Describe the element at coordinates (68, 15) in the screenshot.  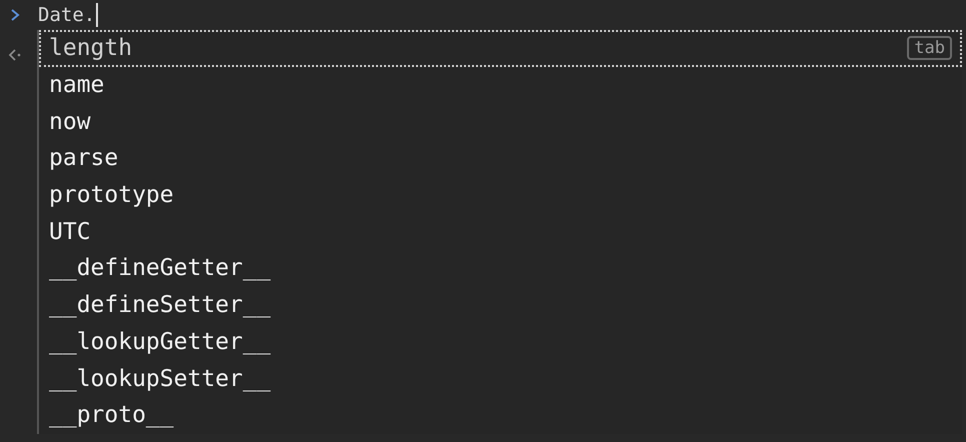
I see `console-input: Date.` at that location.